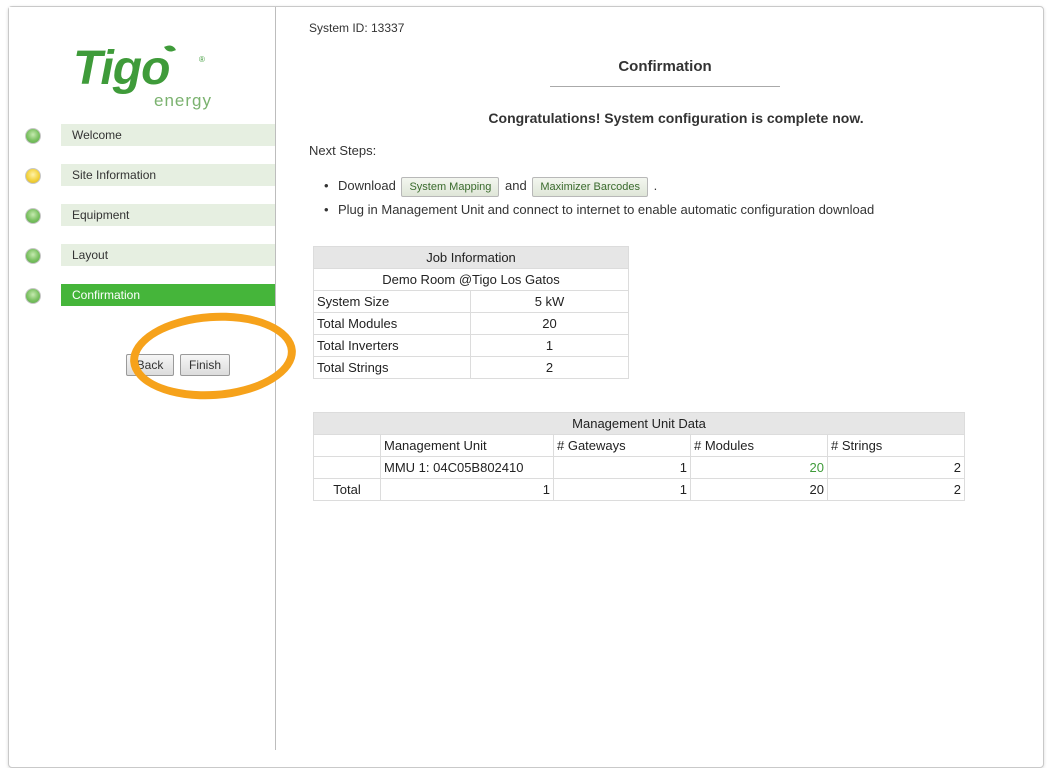 The height and width of the screenshot is (768, 1047). What do you see at coordinates (168, 295) in the screenshot?
I see `step-label: Confirmation` at bounding box center [168, 295].